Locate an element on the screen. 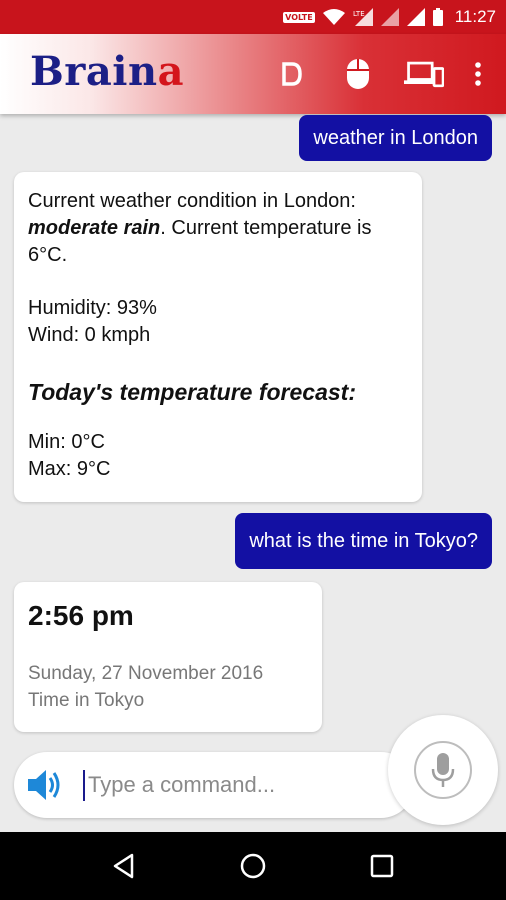 The image size is (506, 900). system-nav-bar is located at coordinates (253, 866).